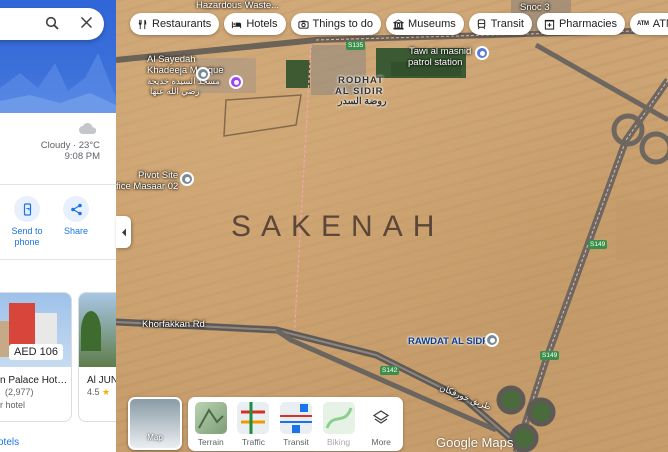 The image size is (668, 452). What do you see at coordinates (440, 51) in the screenshot?
I see `patrol-station-label-line1: Tawi al masnid` at bounding box center [440, 51].